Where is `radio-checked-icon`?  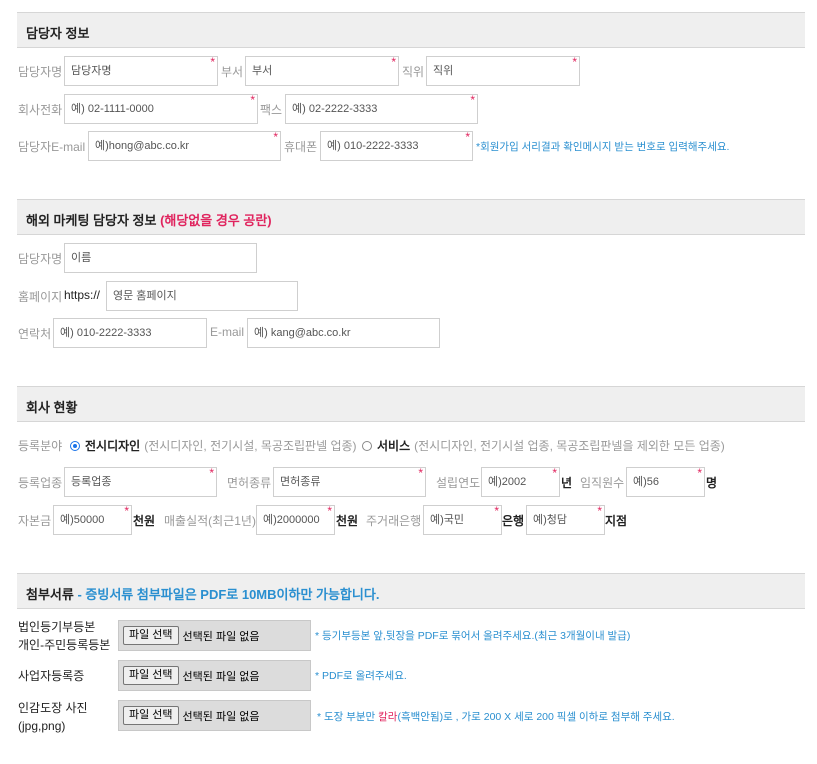
radio-checked-icon is located at coordinates (75, 445).